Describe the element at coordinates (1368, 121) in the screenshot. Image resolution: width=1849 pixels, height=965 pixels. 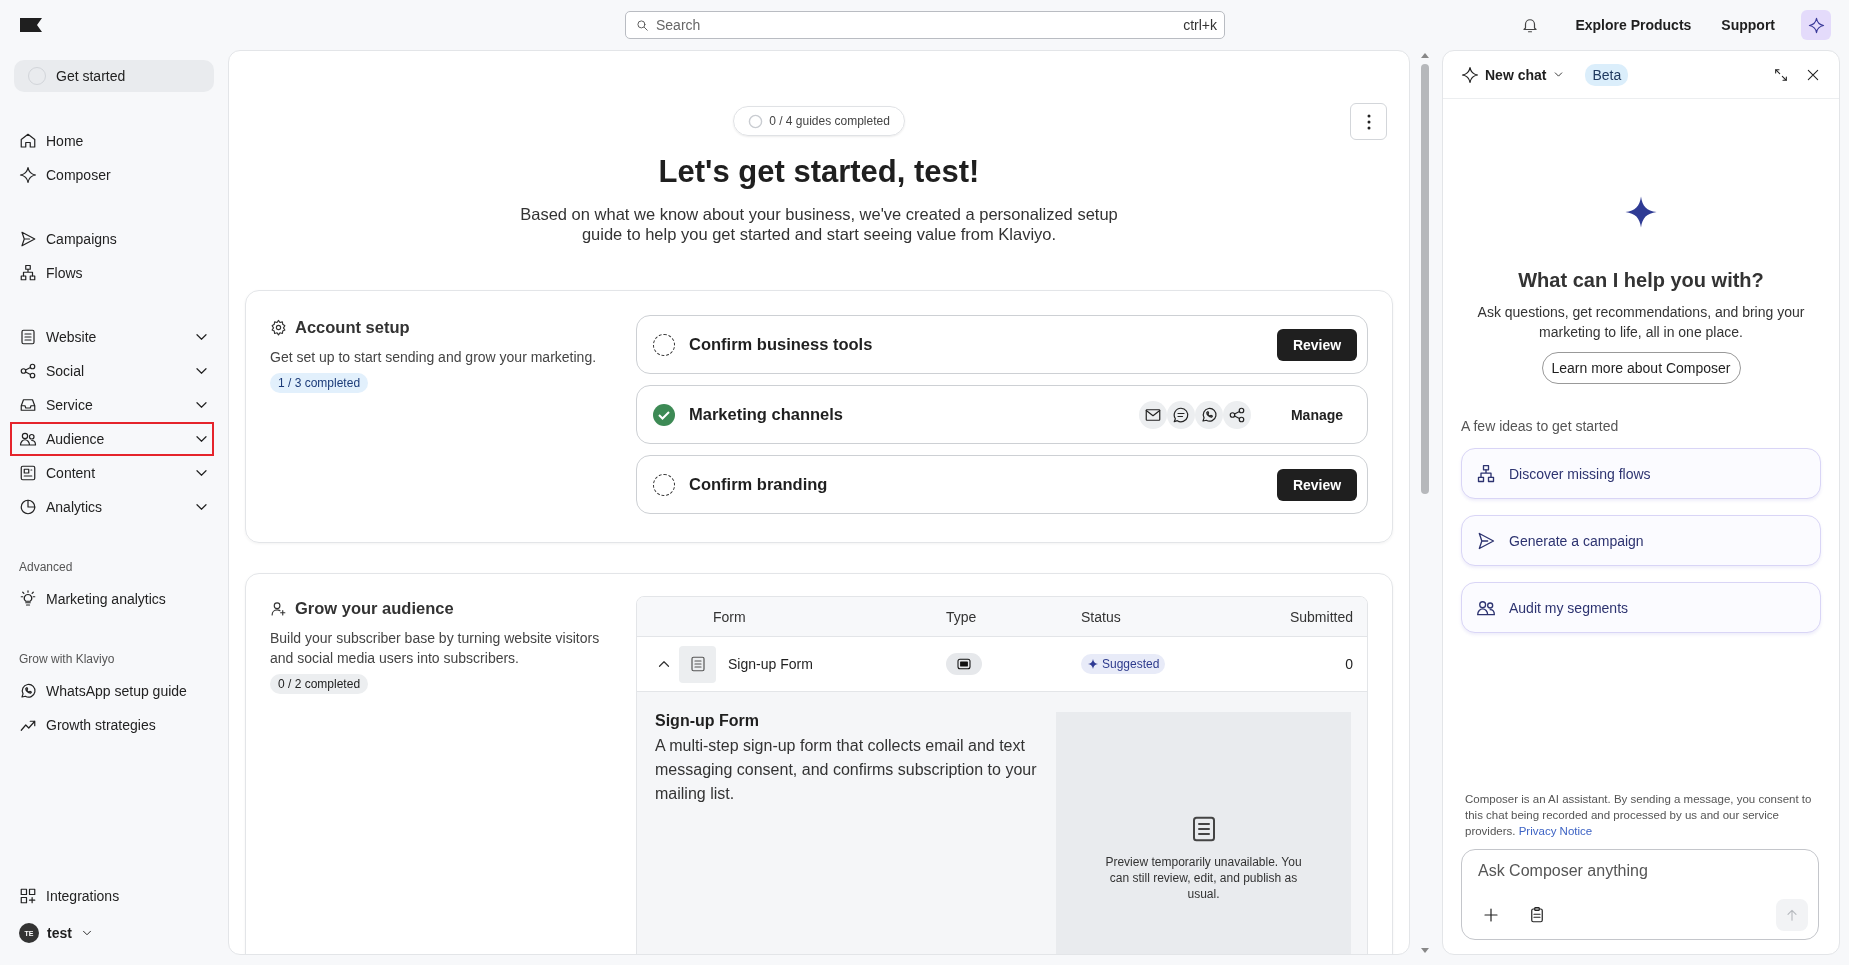
I see `more-icon` at that location.